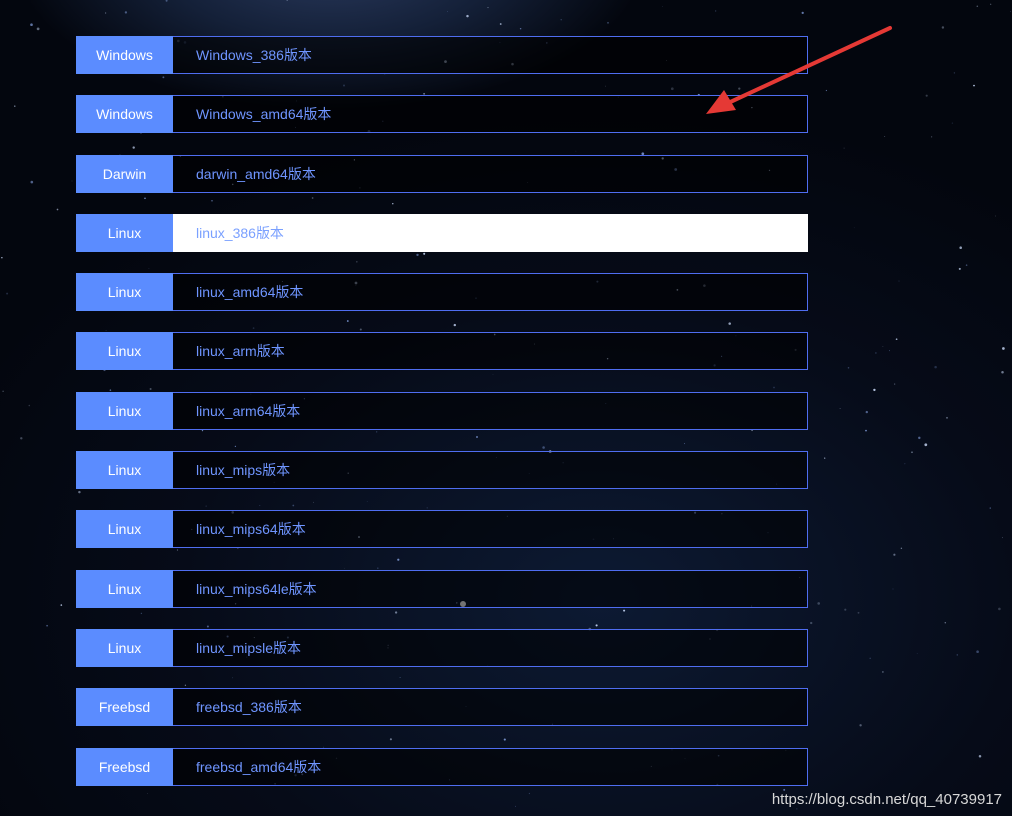  Describe the element at coordinates (490, 410) in the screenshot. I see `version-link: linux_arm64版本` at that location.